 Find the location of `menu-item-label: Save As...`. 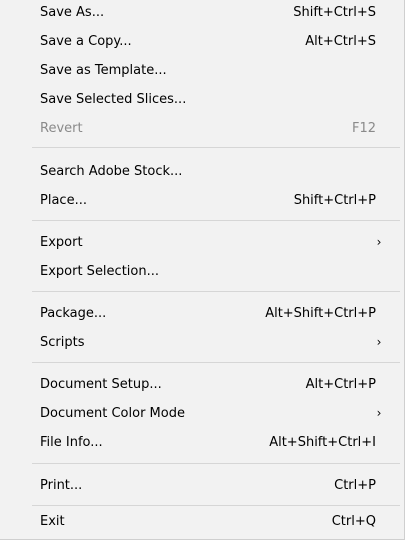

menu-item-label: Save As... is located at coordinates (72, 12).